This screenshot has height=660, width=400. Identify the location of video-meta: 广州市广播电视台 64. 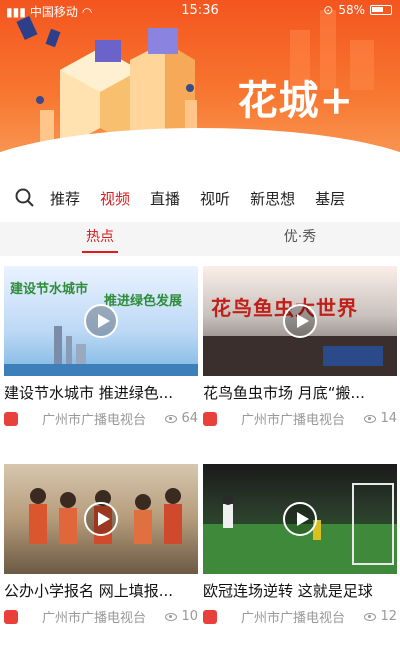
(101, 418).